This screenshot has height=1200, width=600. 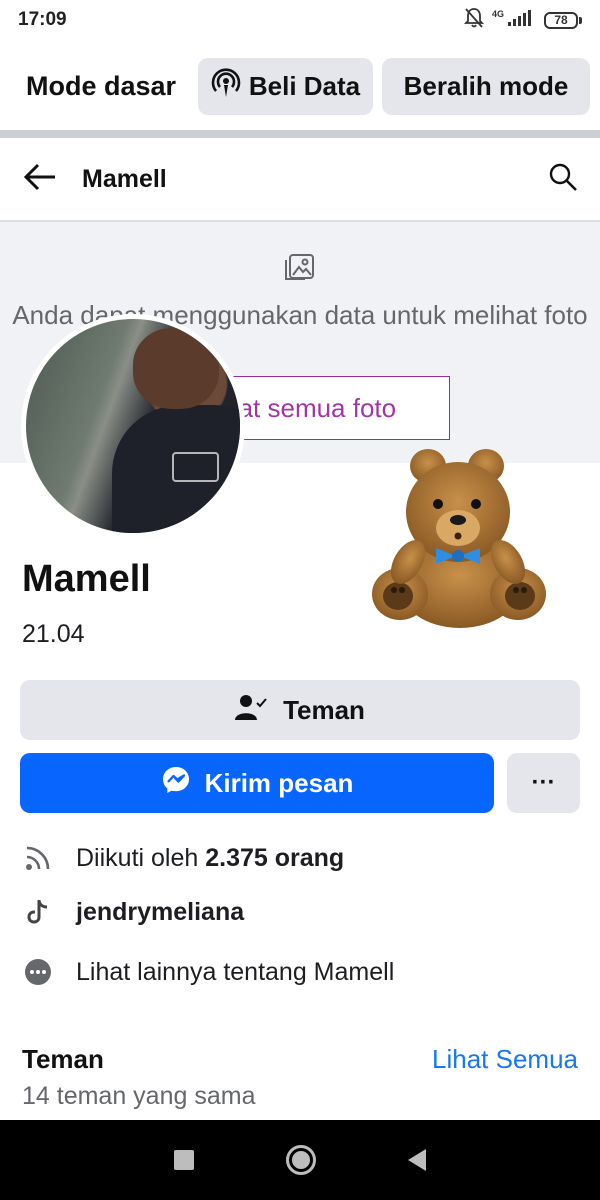 I want to click on friends-section-header: Teman Lihat Semua, so click(x=300, y=1059).